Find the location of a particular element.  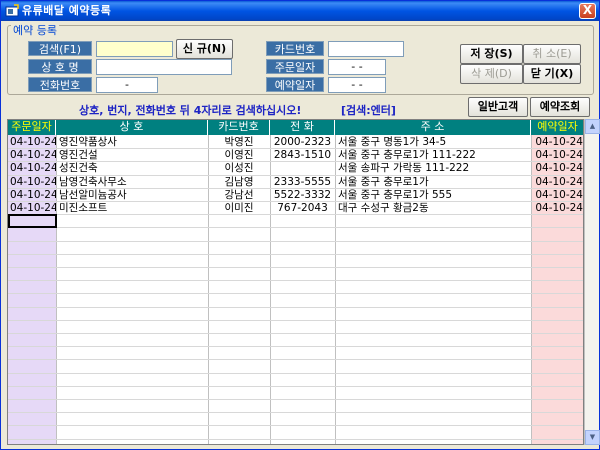

cell-address: 대구 수성구 황금2동 is located at coordinates (434, 208).